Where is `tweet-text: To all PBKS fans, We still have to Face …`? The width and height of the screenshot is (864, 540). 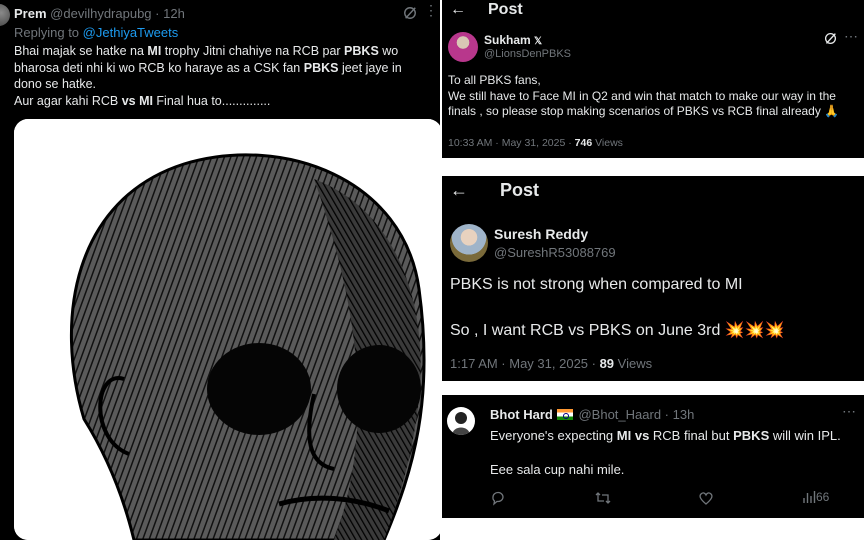
tweet-text: To all PBKS fans, We still have to Face … is located at coordinates (654, 96).